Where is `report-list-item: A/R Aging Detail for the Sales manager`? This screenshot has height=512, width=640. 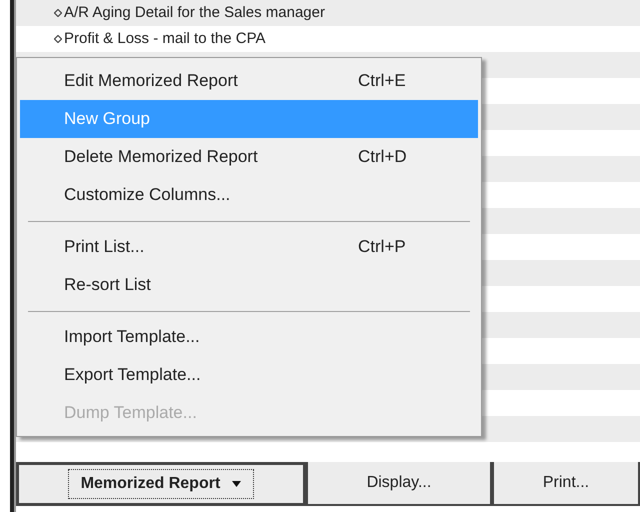
report-list-item: A/R Aging Detail for the Sales manager is located at coordinates (189, 13).